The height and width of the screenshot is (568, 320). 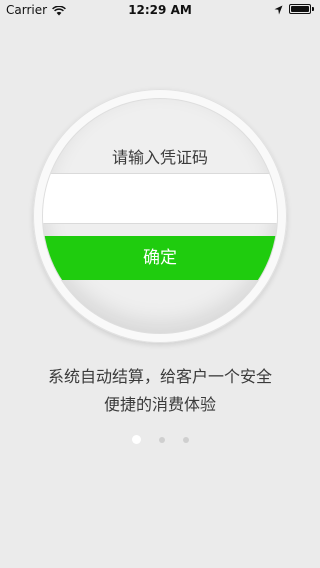 What do you see at coordinates (160, 198) in the screenshot?
I see `voucher-code-input` at bounding box center [160, 198].